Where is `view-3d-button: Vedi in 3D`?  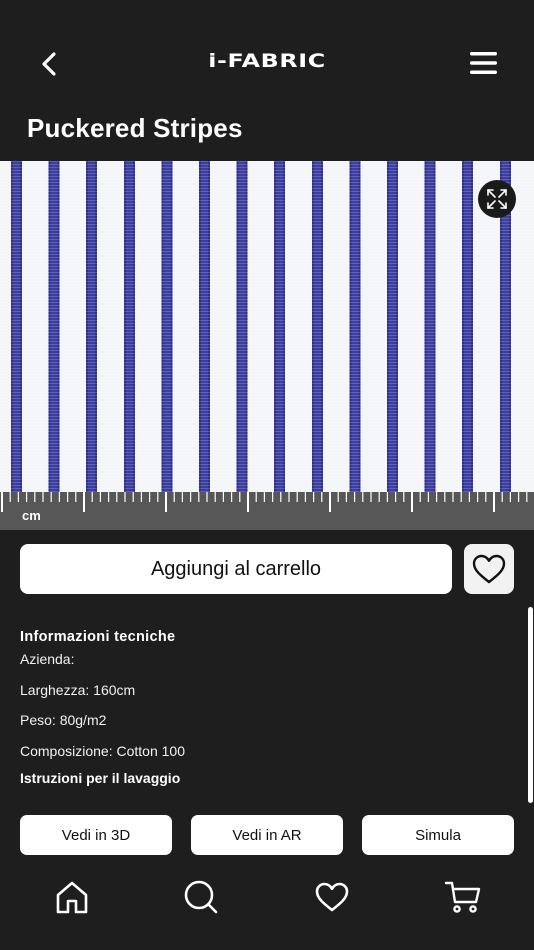 view-3d-button: Vedi in 3D is located at coordinates (96, 835).